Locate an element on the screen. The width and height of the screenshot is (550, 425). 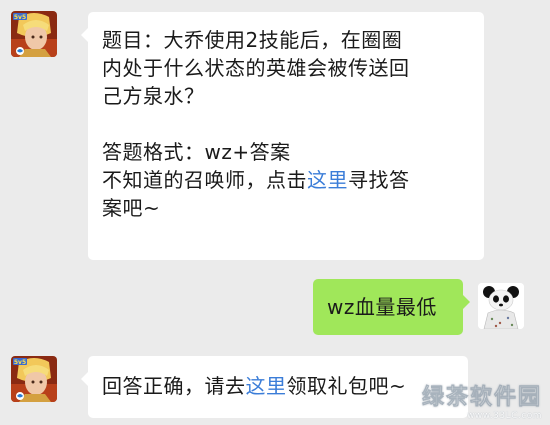
question-line-2: 内处于什么状态的英雄会被传送回 is located at coordinates (256, 68).